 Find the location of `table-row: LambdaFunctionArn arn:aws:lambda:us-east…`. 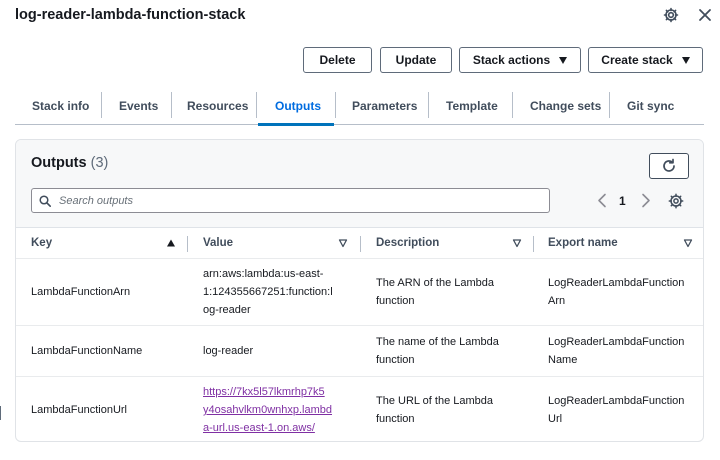

table-row: LambdaFunctionArn arn:aws:lambda:us-east… is located at coordinates (359, 291).